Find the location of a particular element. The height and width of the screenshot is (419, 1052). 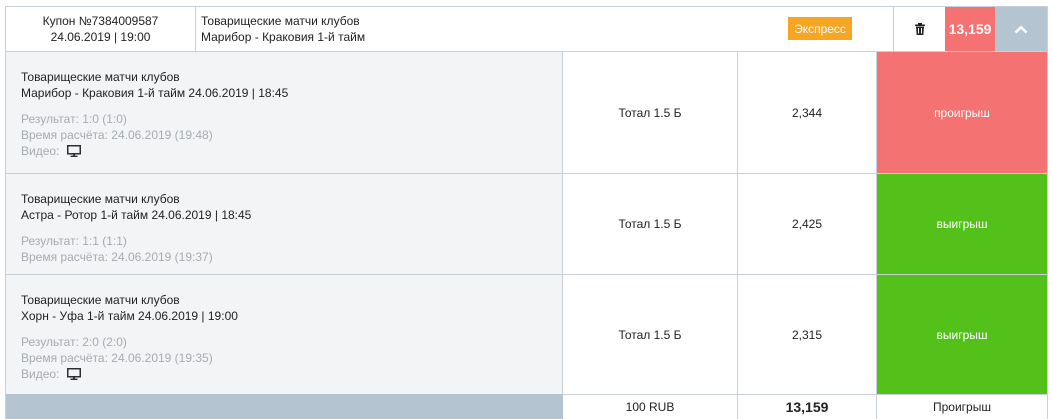

footer-spacer is located at coordinates (284, 406).